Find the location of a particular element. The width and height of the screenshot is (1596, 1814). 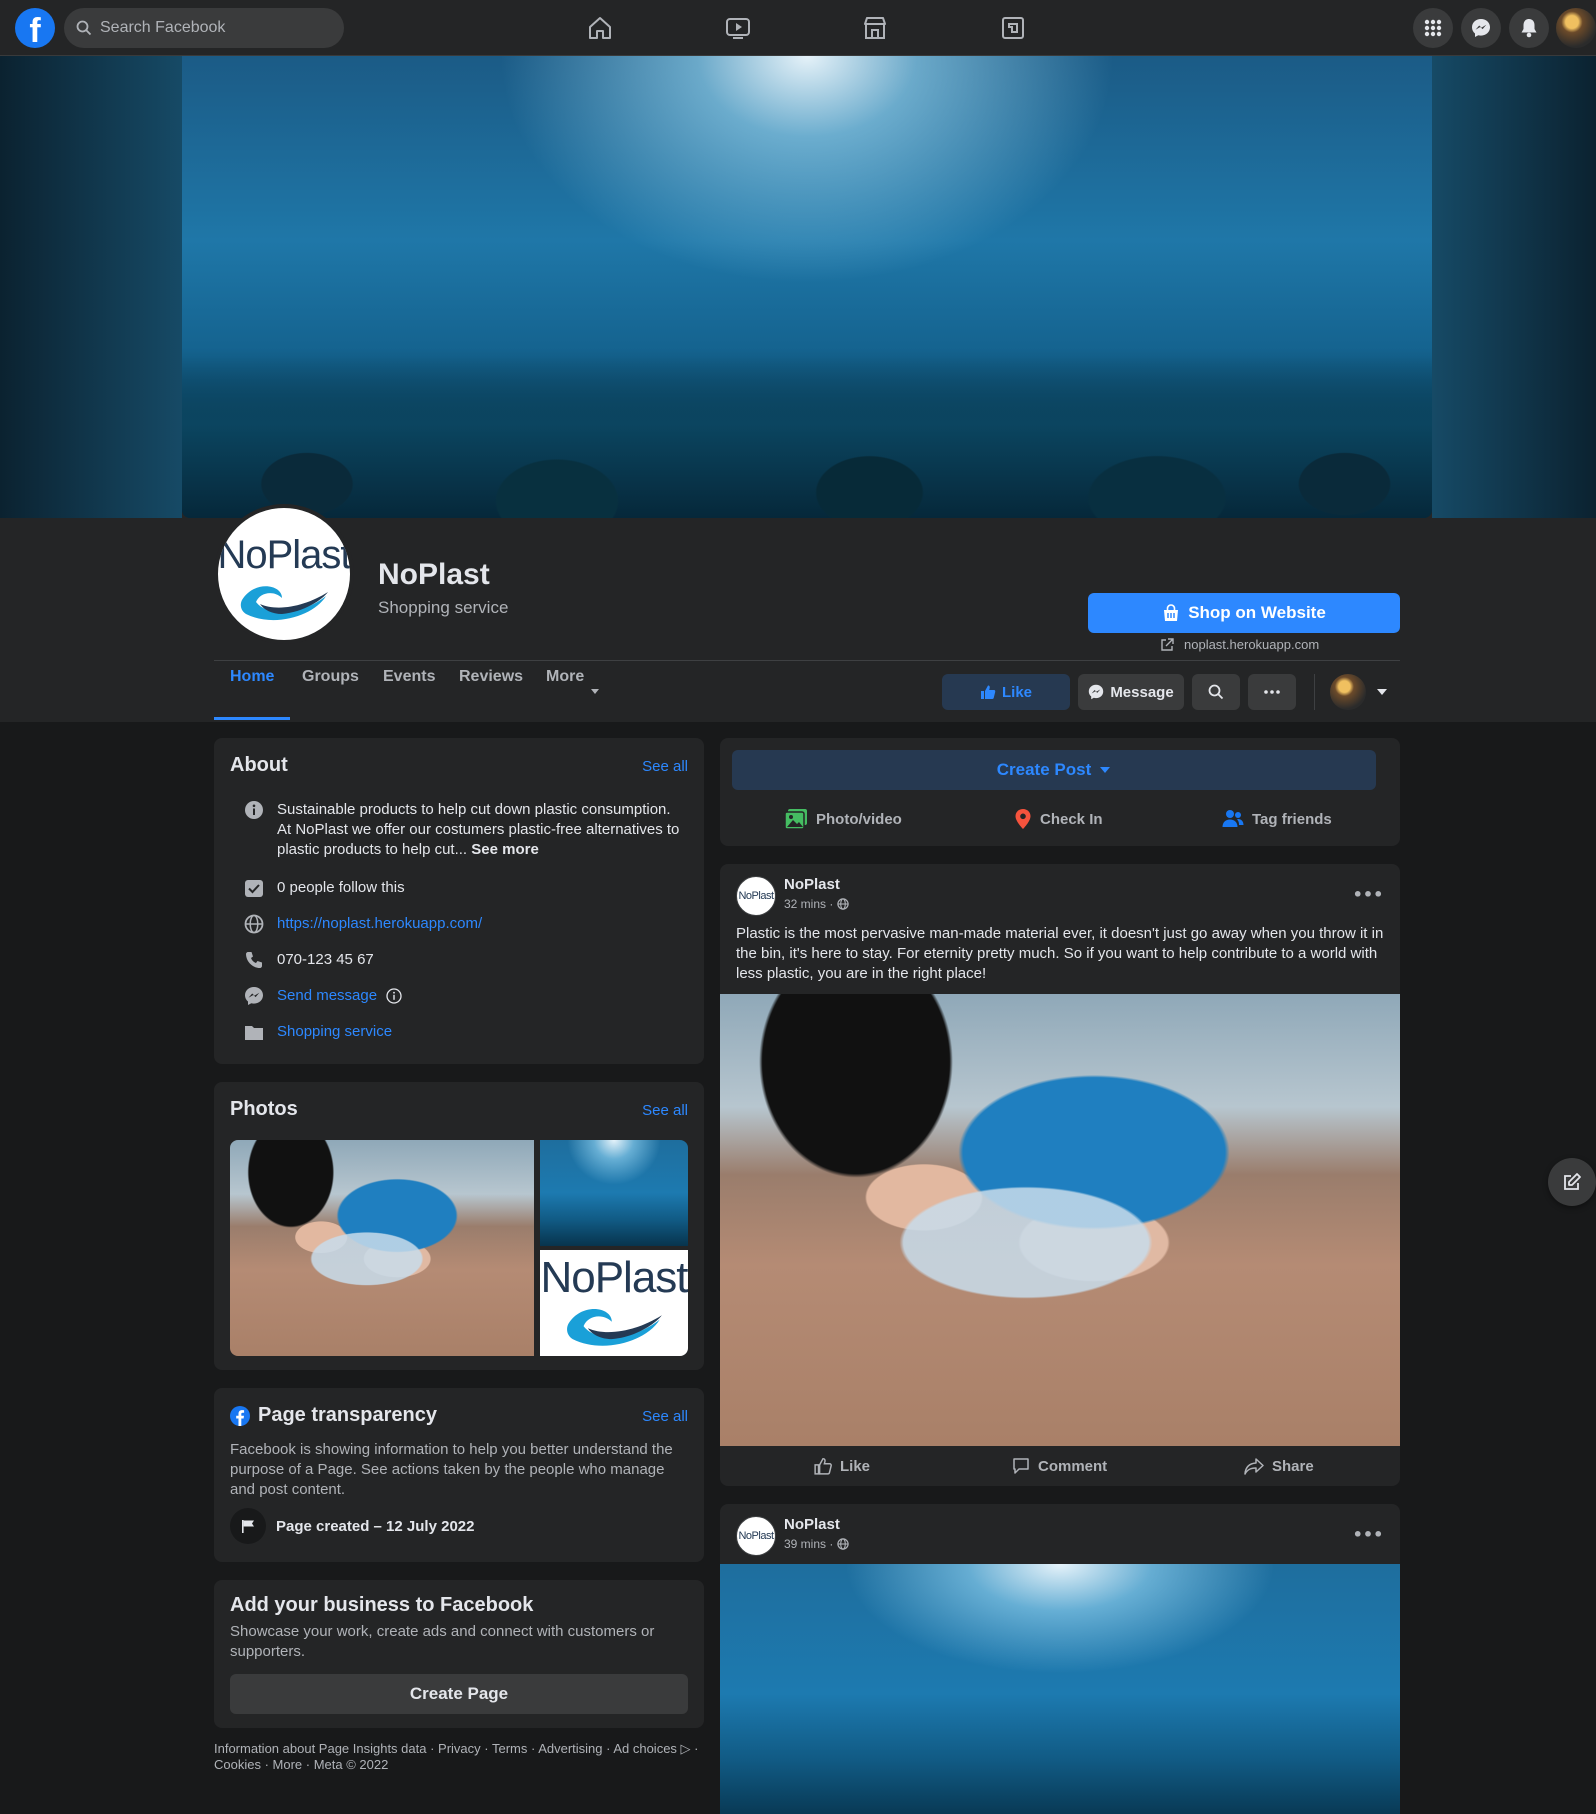

follow-check-icon is located at coordinates (254, 888).